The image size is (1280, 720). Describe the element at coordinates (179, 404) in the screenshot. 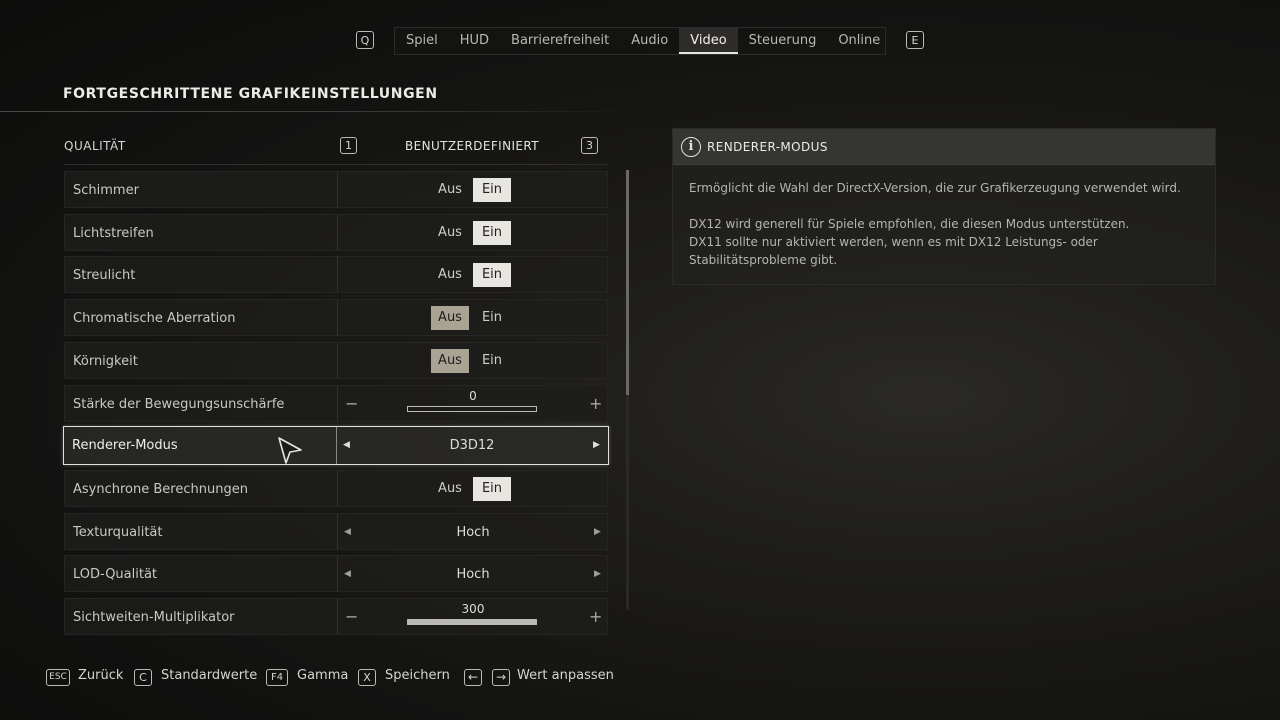

I see `setting-label: Stärke der Bewegungsunschärfe` at that location.